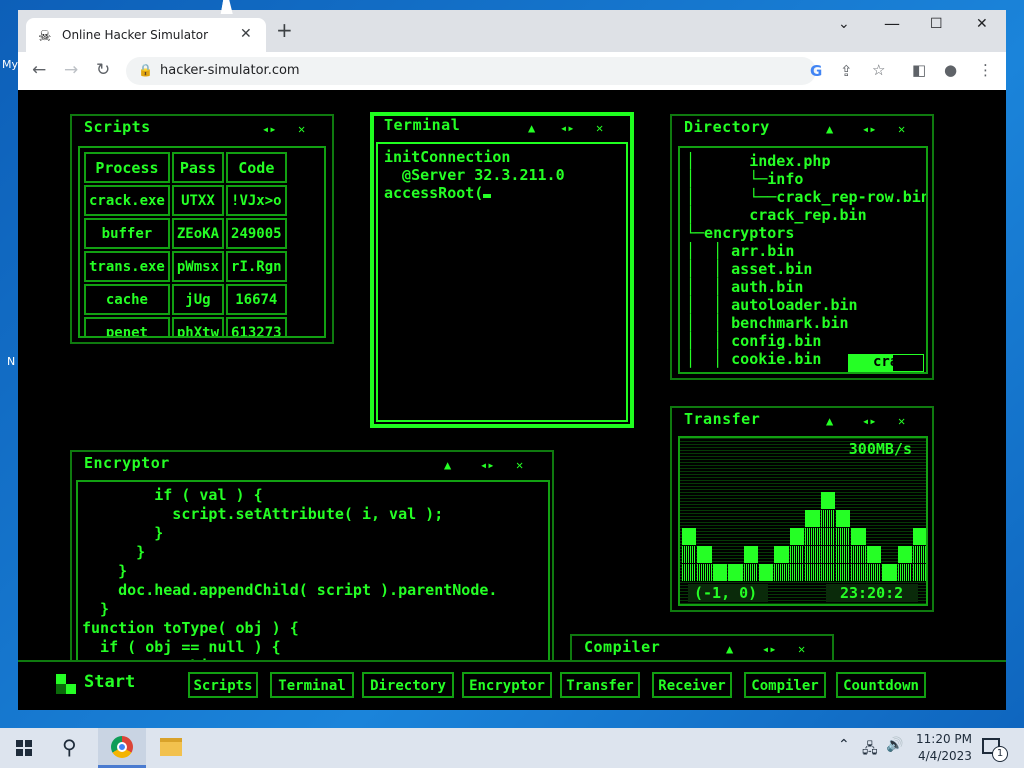  What do you see at coordinates (944, 739) in the screenshot?
I see `clock-time: 11:20 PM` at bounding box center [944, 739].